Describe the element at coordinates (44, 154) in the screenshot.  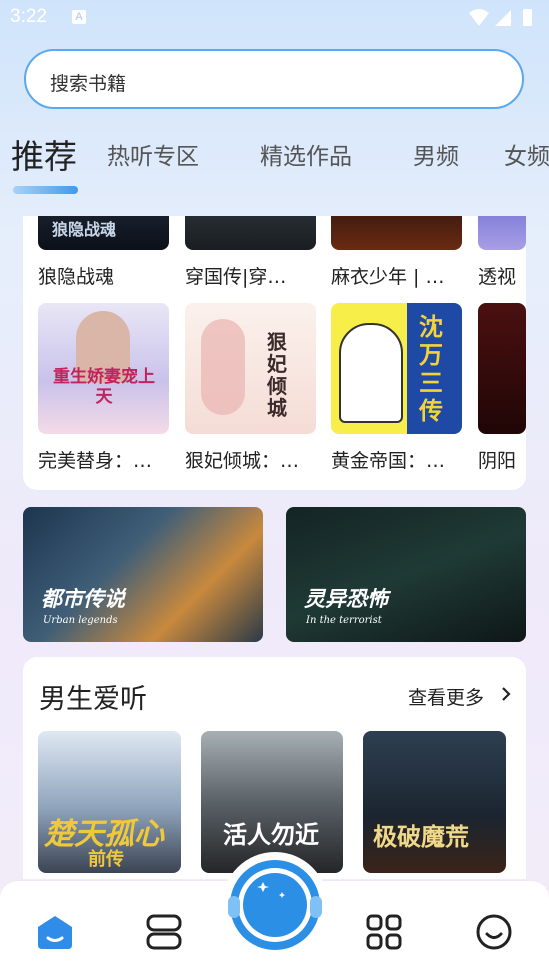
I see `tab-recommend: 推荐` at that location.